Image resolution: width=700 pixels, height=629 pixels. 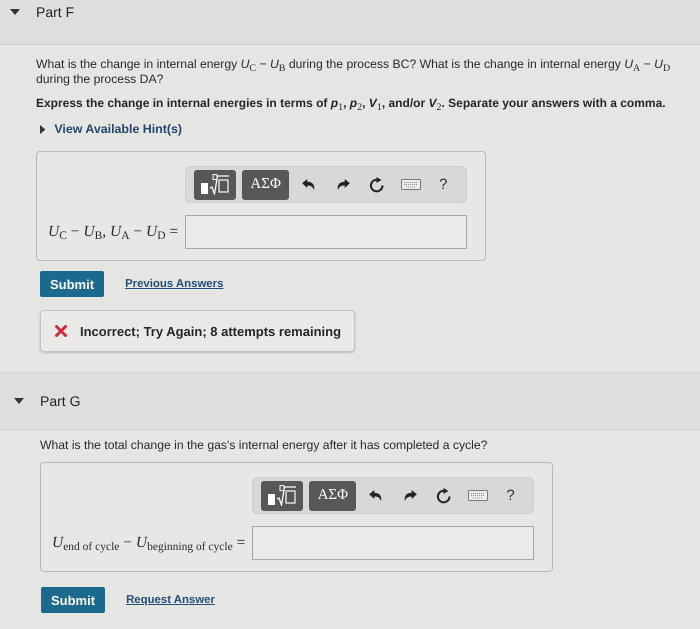 I want to click on answer-link: Previous Answers, so click(x=174, y=284).